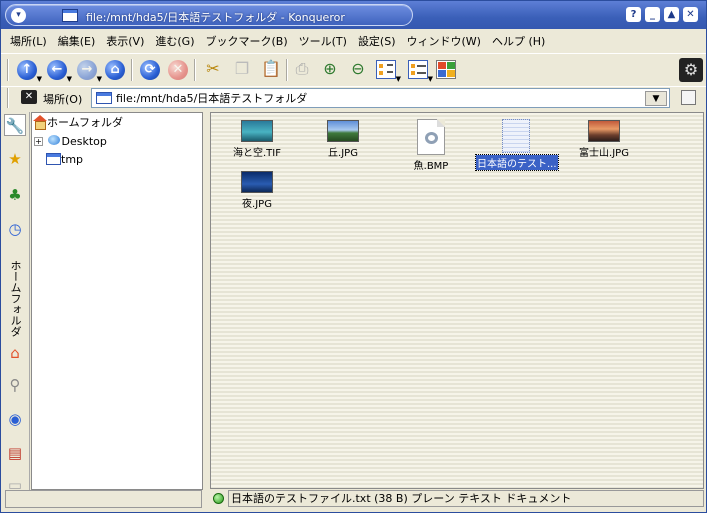 This screenshot has height=513, width=707. What do you see at coordinates (38, 141) in the screenshot?
I see `expand-icon: +` at bounding box center [38, 141].